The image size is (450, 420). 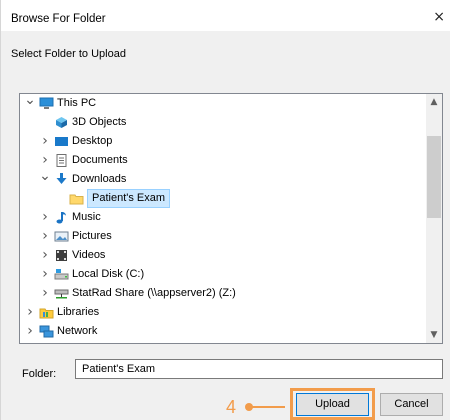 What do you see at coordinates (225, 15) in the screenshot?
I see `title-bar: Browse For Folder ×` at bounding box center [225, 15].